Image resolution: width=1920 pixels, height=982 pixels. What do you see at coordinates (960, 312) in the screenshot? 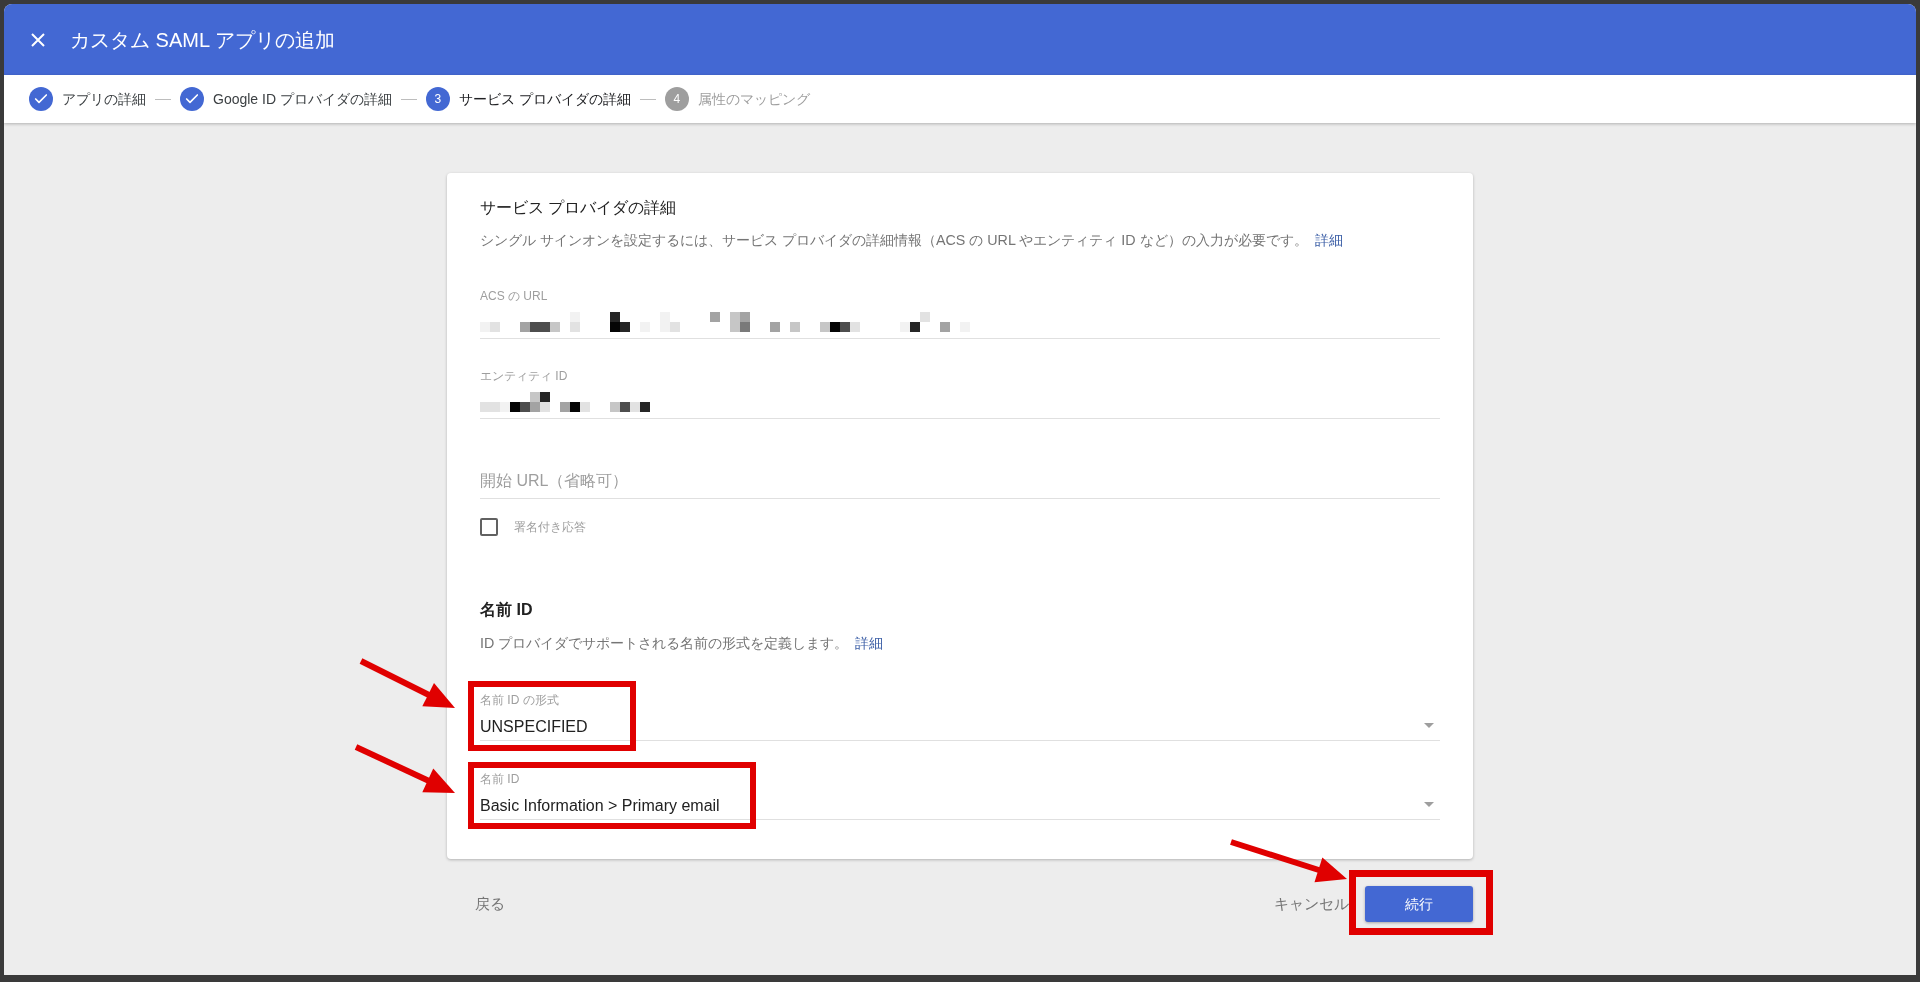
I see `text-field: ACS の URL` at bounding box center [960, 312].